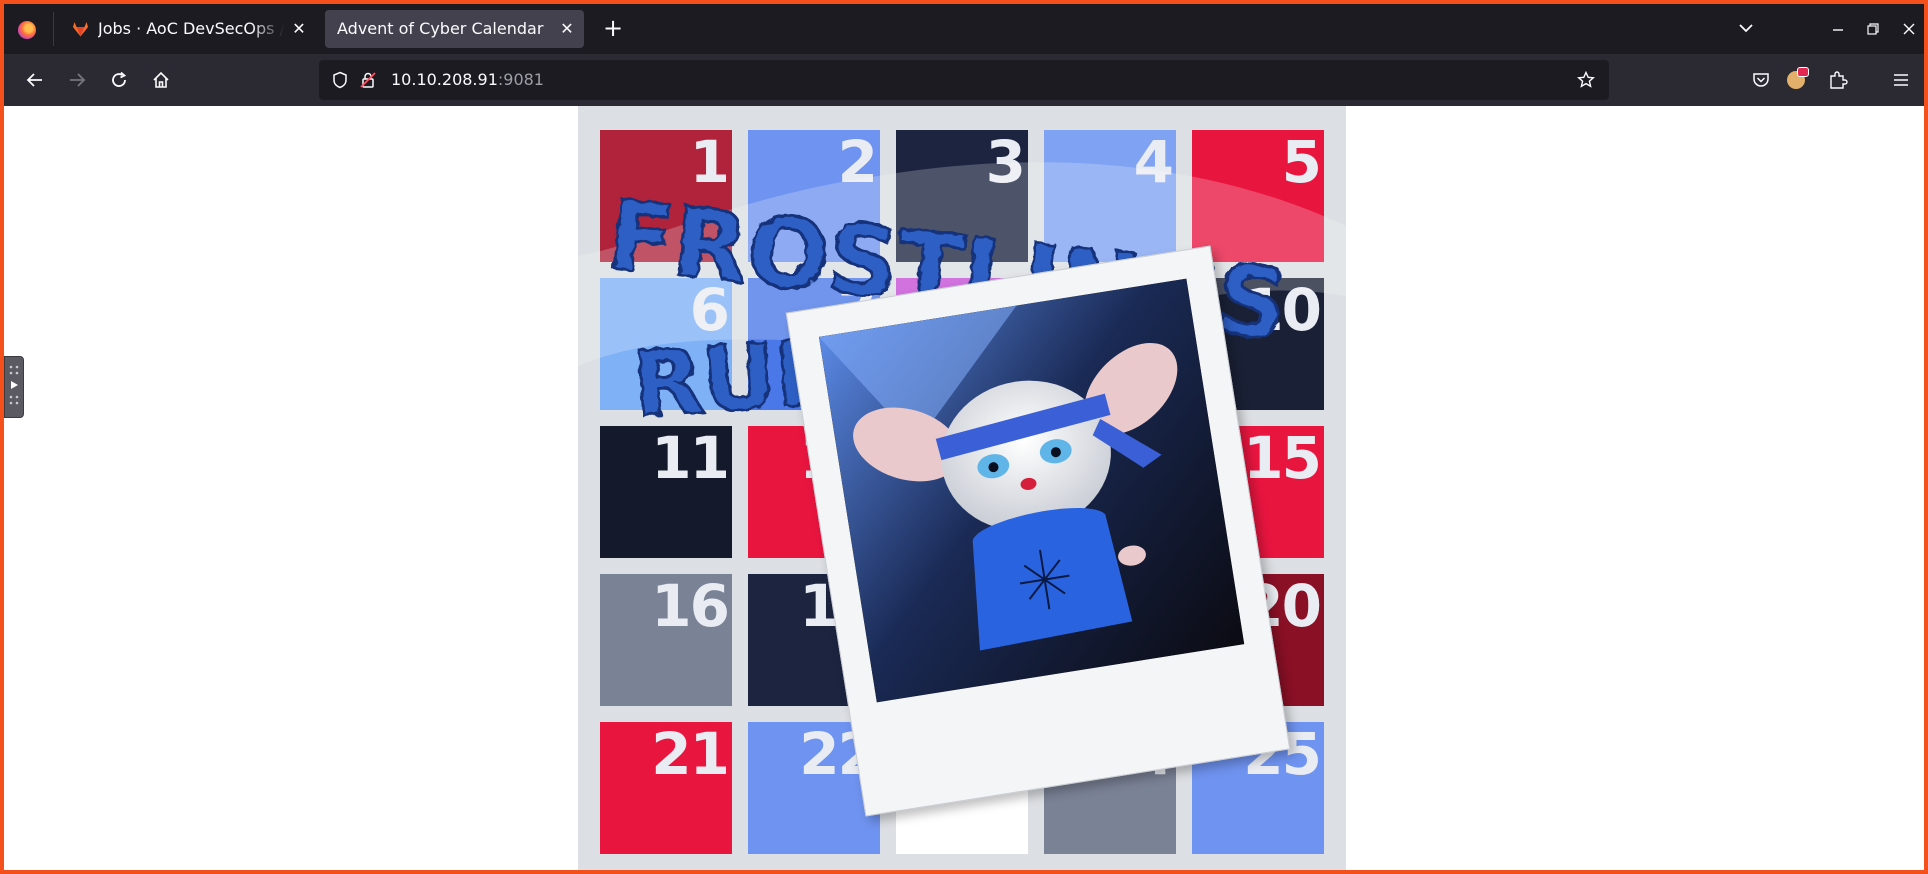 Image resolution: width=1928 pixels, height=874 pixels. I want to click on calendar-day-number: 5, so click(1301, 163).